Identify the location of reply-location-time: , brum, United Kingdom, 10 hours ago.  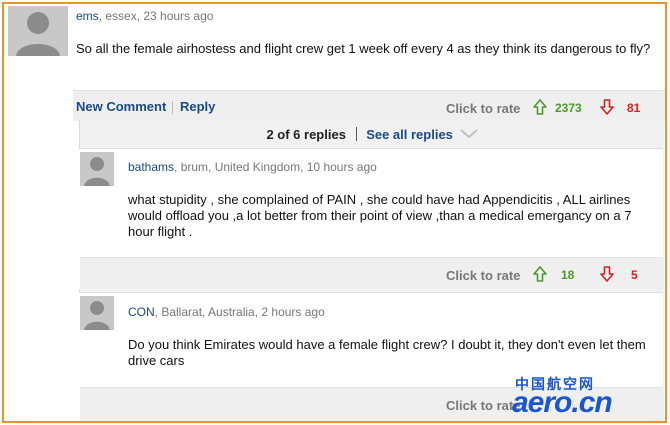
(275, 167).